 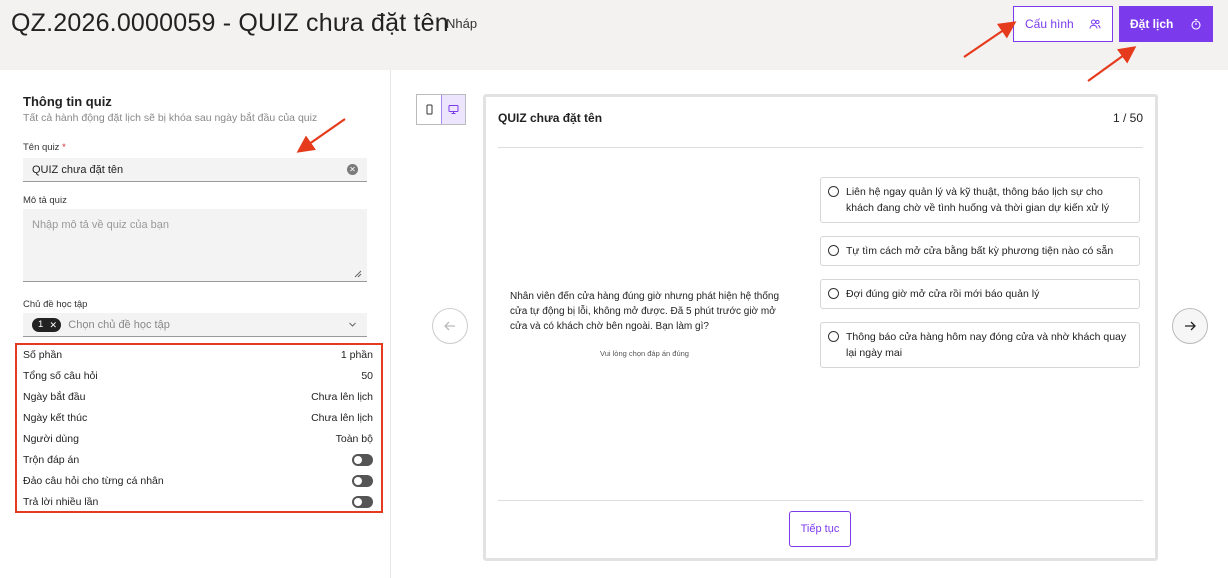 I want to click on shuffle-answers-toggle, so click(x=362, y=460).